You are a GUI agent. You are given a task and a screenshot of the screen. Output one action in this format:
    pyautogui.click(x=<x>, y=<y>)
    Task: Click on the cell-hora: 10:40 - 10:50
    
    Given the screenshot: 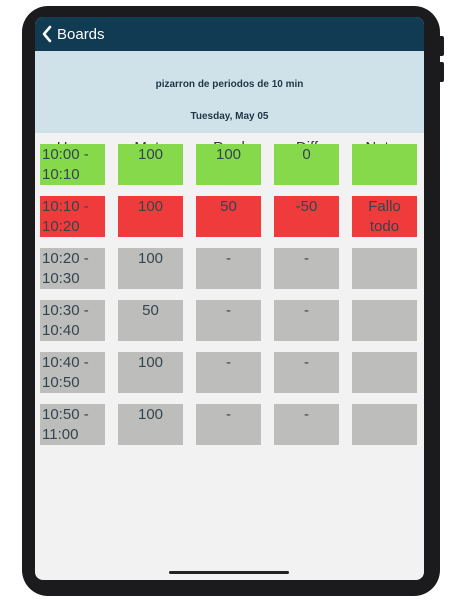 What is the action you would take?
    pyautogui.click(x=72, y=372)
    